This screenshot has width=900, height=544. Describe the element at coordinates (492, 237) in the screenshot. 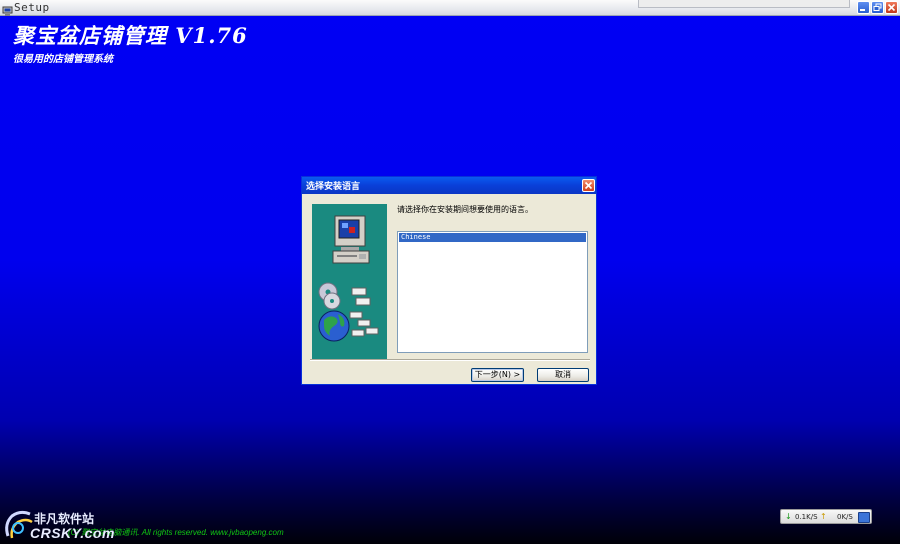

I see `list-item-chinese: Chinese` at that location.